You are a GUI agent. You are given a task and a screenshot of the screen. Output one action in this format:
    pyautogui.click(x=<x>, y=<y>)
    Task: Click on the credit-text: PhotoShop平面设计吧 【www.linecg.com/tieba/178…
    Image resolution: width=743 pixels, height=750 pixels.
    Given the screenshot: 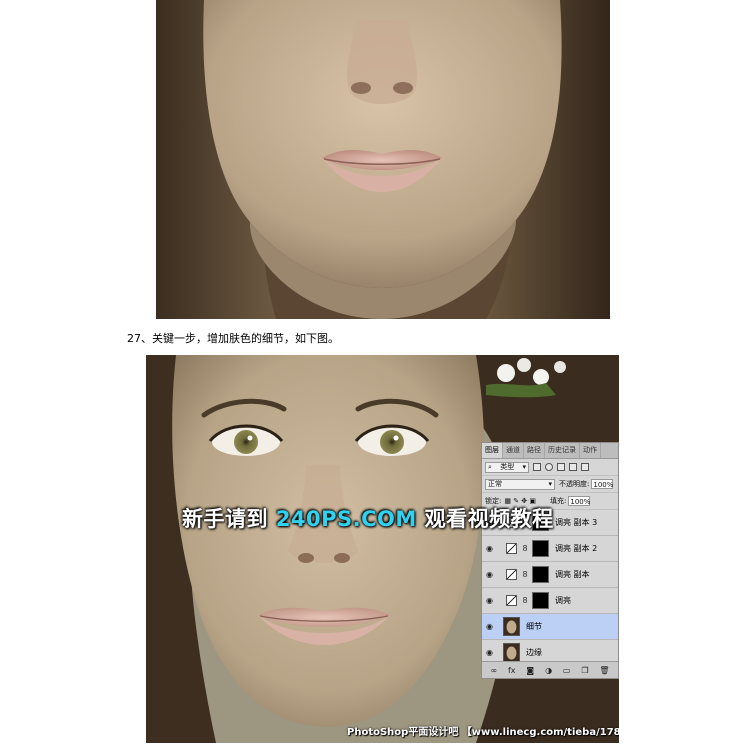 What is the action you would take?
    pyautogui.click(x=483, y=732)
    